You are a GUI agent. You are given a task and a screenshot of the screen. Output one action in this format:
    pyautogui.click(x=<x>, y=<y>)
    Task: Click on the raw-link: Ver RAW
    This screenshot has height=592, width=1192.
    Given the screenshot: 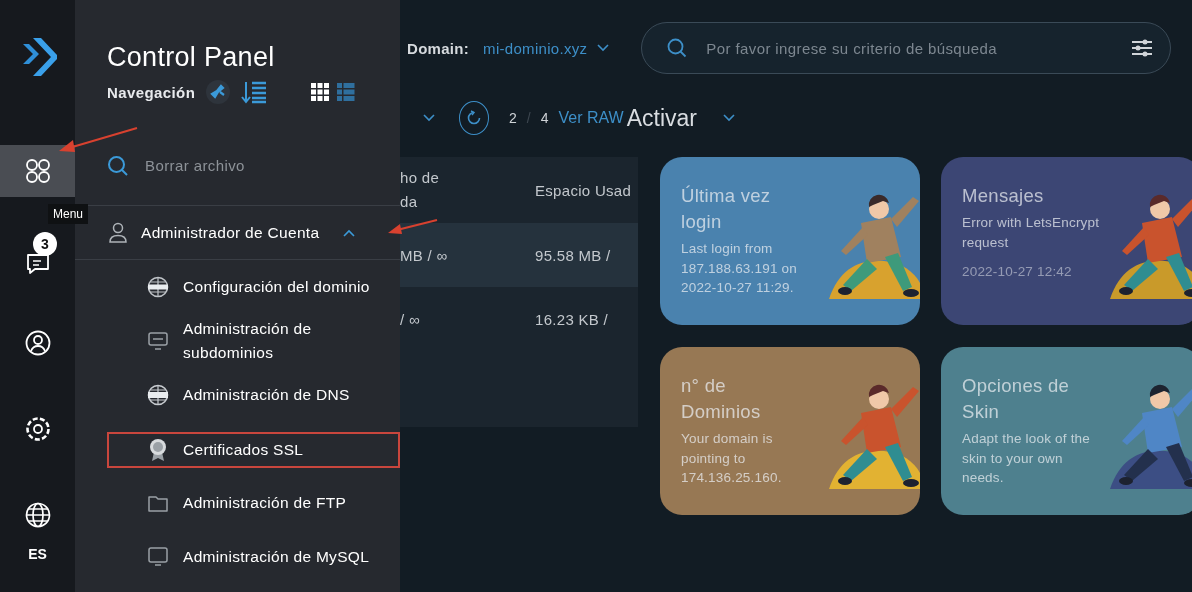 What is the action you would take?
    pyautogui.click(x=591, y=118)
    